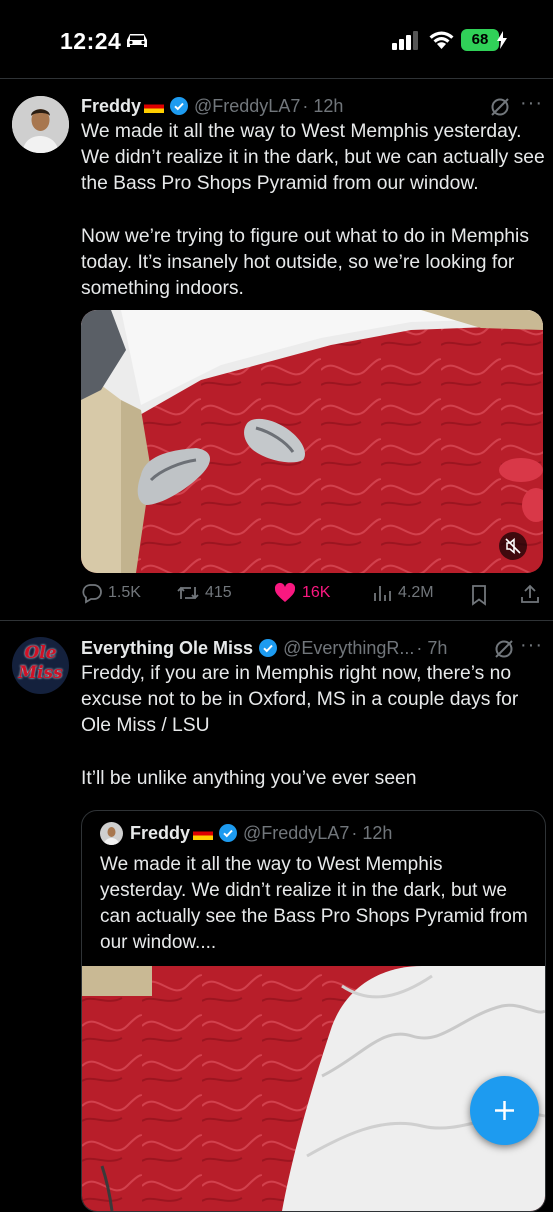 The image size is (553, 1212). I want to click on reply-count: 1.5K, so click(124, 592).